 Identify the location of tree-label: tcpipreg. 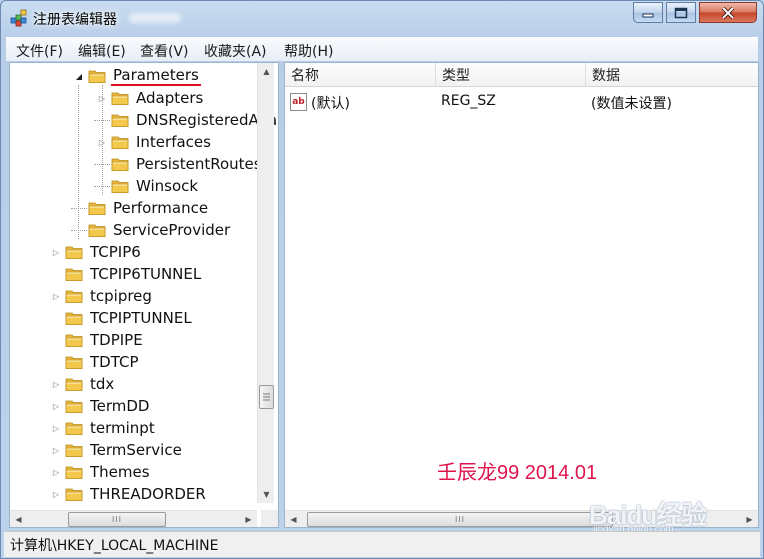
(121, 296).